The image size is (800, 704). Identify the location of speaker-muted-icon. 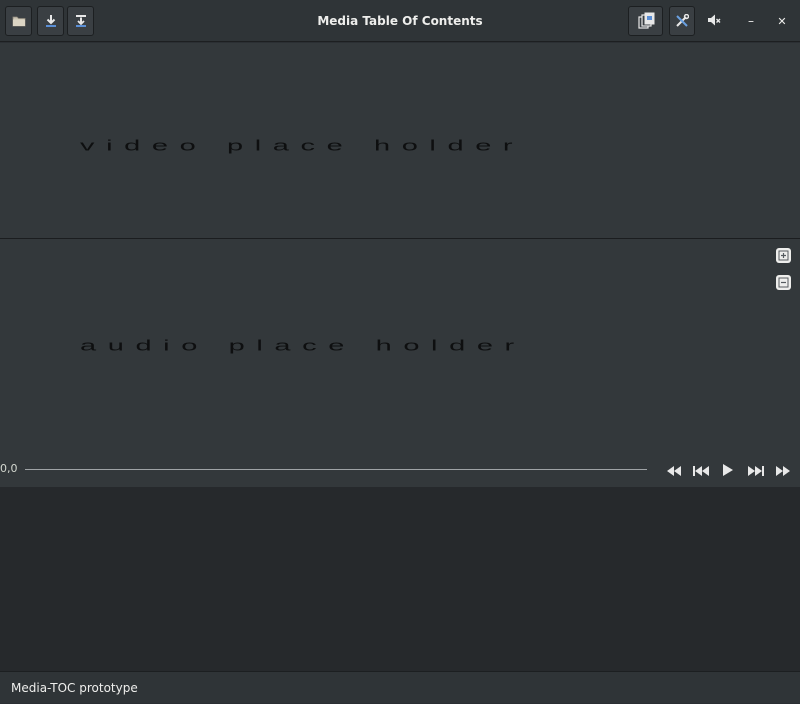
(714, 21).